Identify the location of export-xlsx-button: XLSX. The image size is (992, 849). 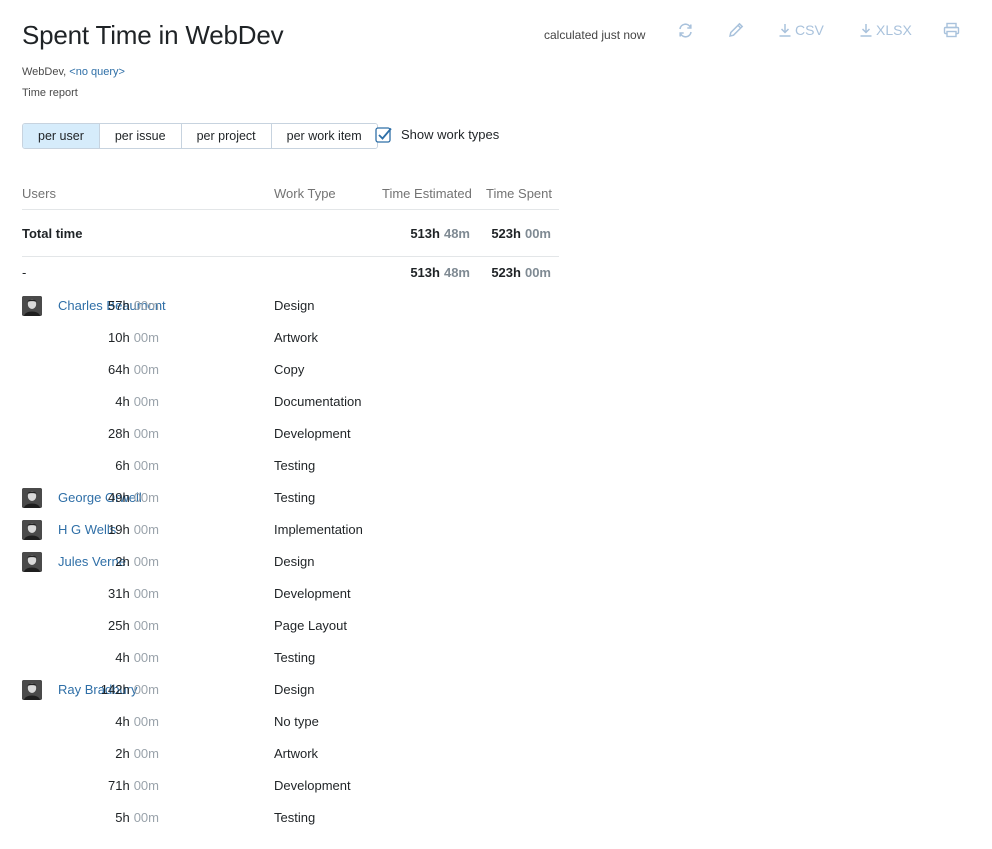
(885, 30).